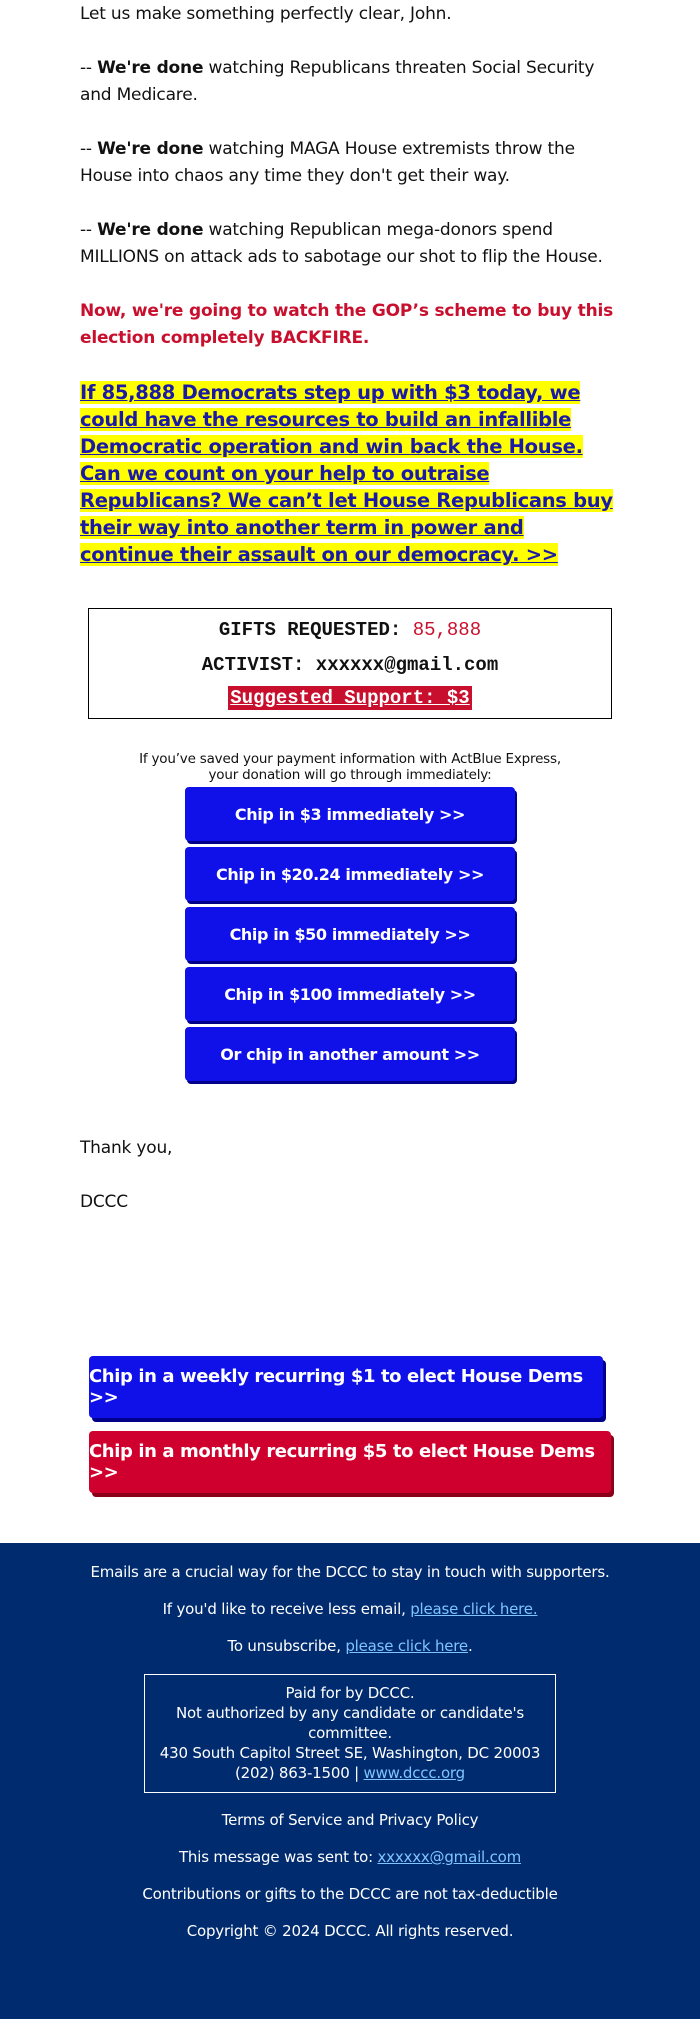 This screenshot has height=2019, width=700. Describe the element at coordinates (350, 1175) in the screenshot. I see `signoff: Thank you, DCCC` at that location.